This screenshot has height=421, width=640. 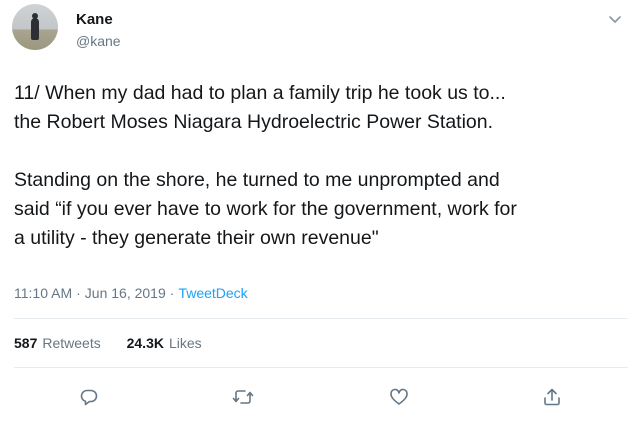 I want to click on author-handle: @kane, so click(x=98, y=41).